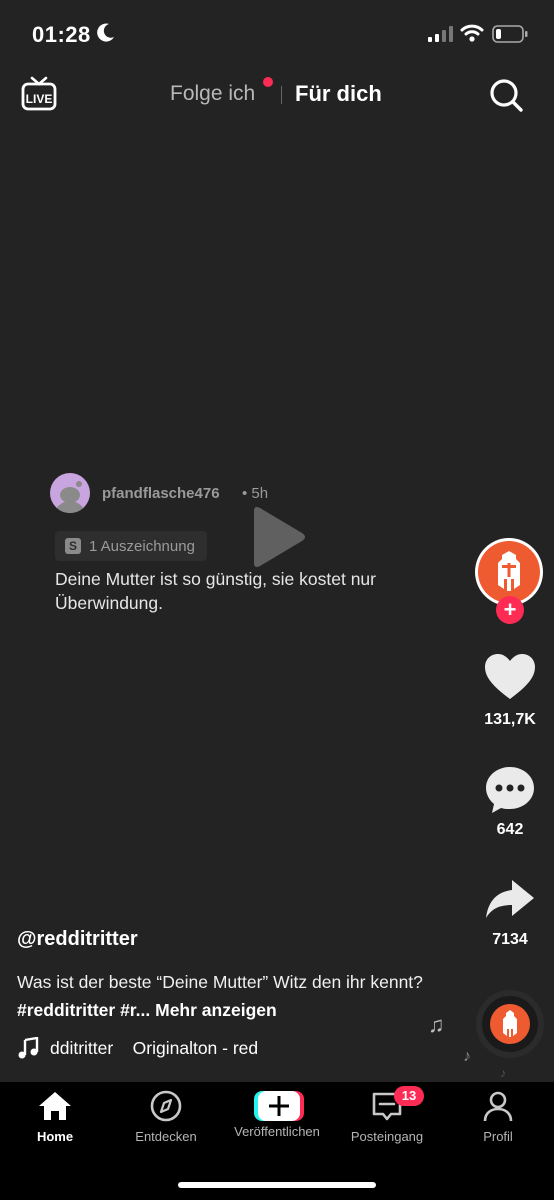 This screenshot has height=1200, width=554. I want to click on sound-logo-icon, so click(510, 1024).